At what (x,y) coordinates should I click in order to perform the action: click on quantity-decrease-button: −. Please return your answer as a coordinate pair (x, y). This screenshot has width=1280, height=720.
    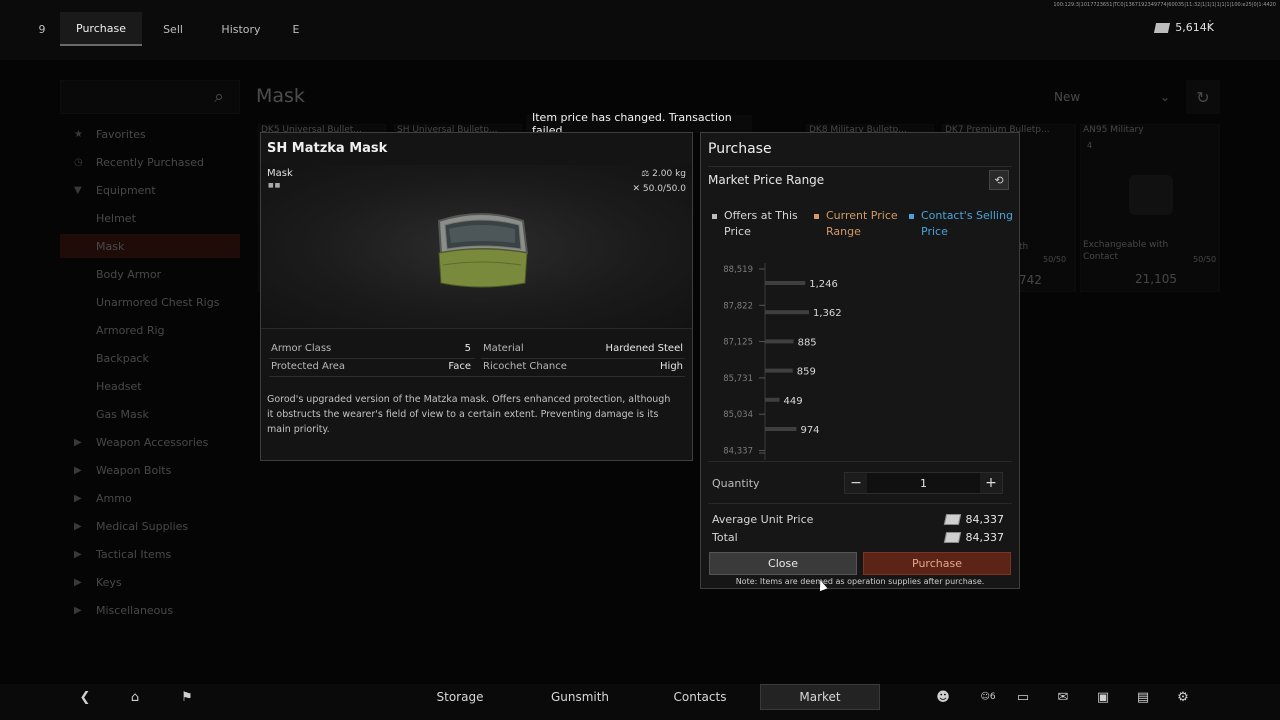
    Looking at the image, I should click on (856, 483).